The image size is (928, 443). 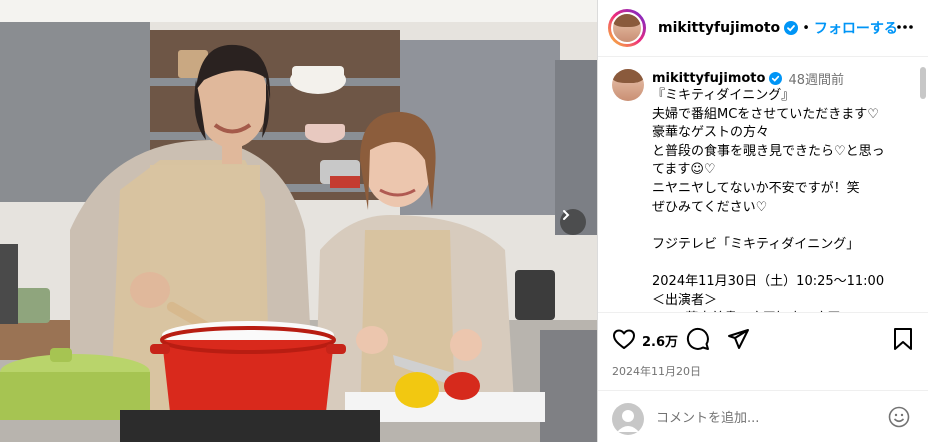 What do you see at coordinates (738, 341) in the screenshot?
I see `share-icon` at bounding box center [738, 341].